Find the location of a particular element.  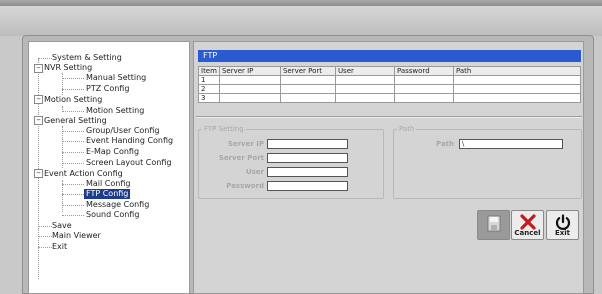

tree-item-save: Save is located at coordinates (62, 226).